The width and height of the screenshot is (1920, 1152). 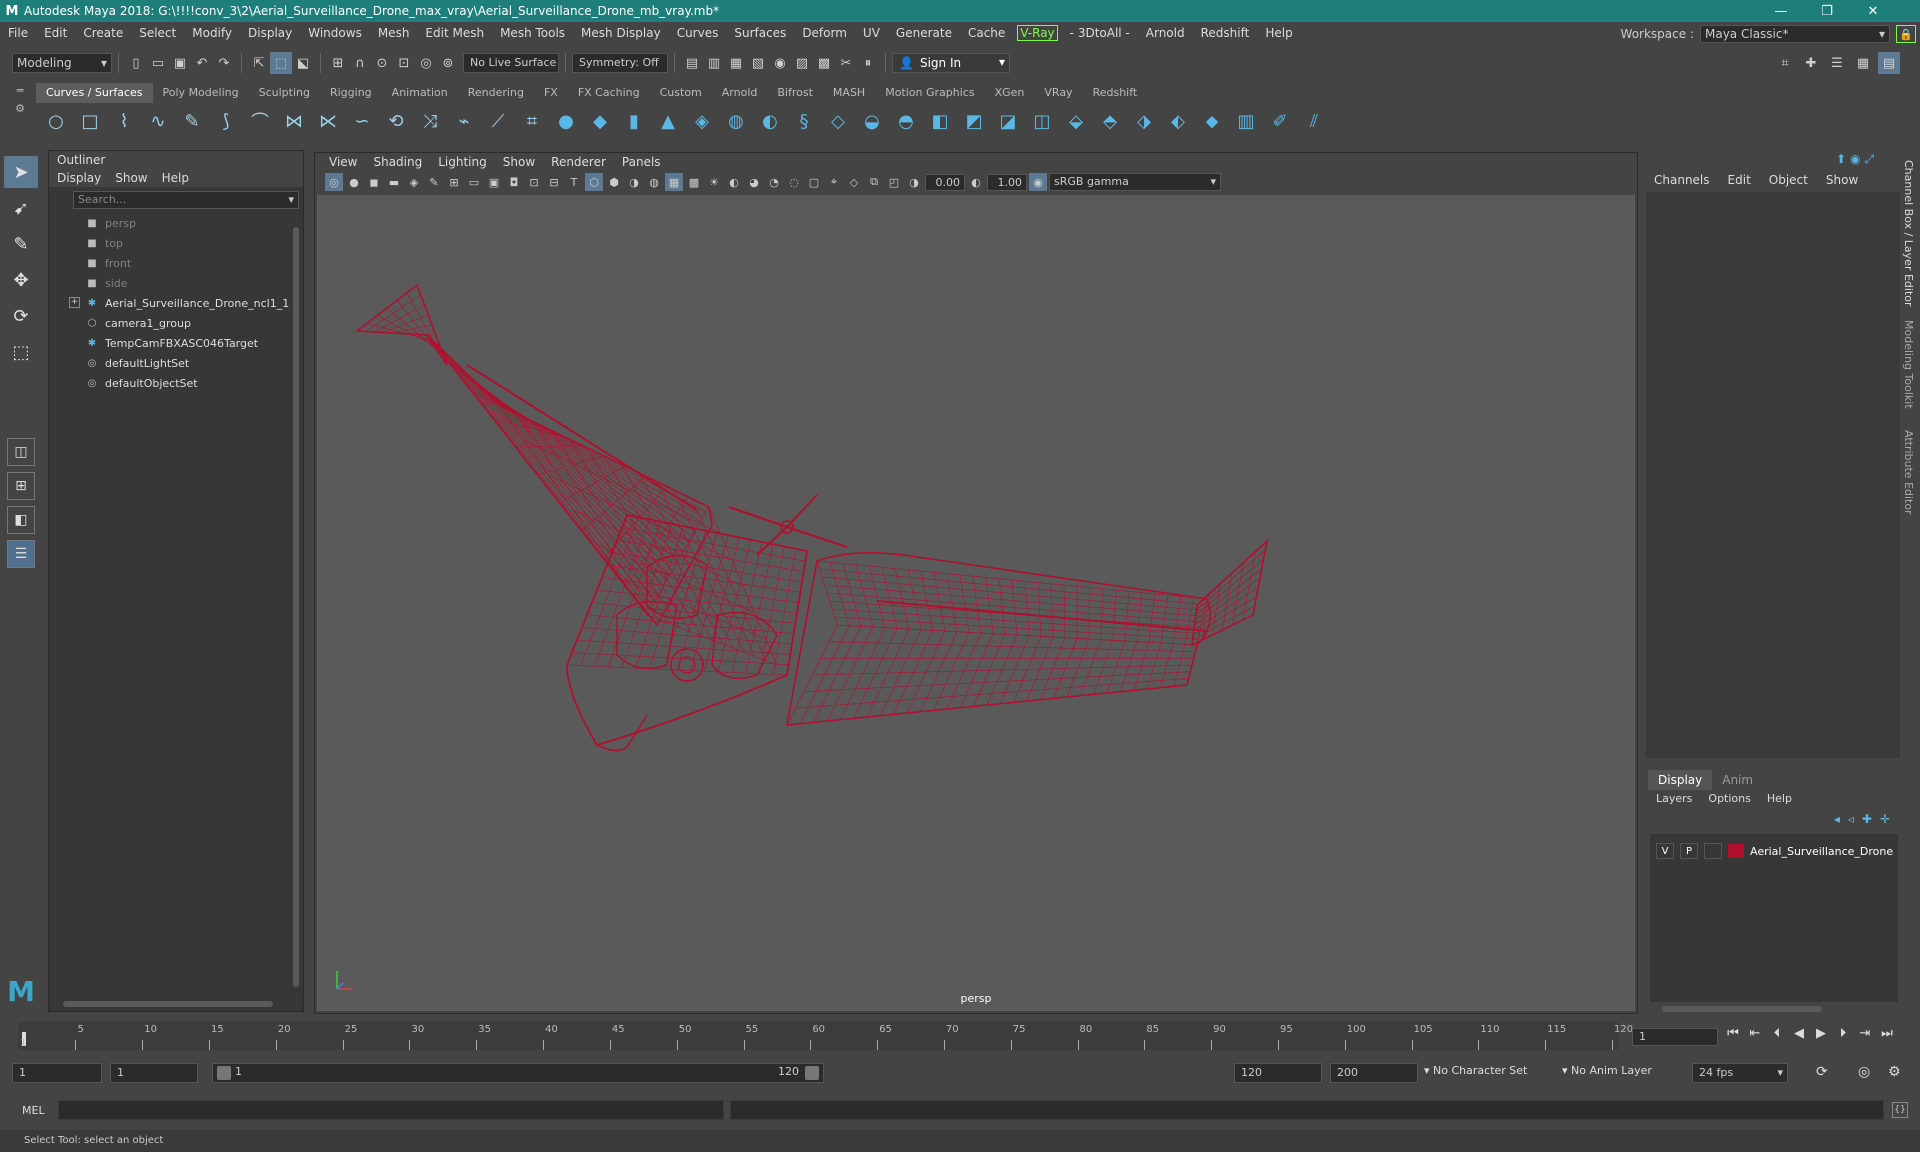 What do you see at coordinates (1144, 121) in the screenshot?
I see `align-surfaces-icon: ⬗` at bounding box center [1144, 121].